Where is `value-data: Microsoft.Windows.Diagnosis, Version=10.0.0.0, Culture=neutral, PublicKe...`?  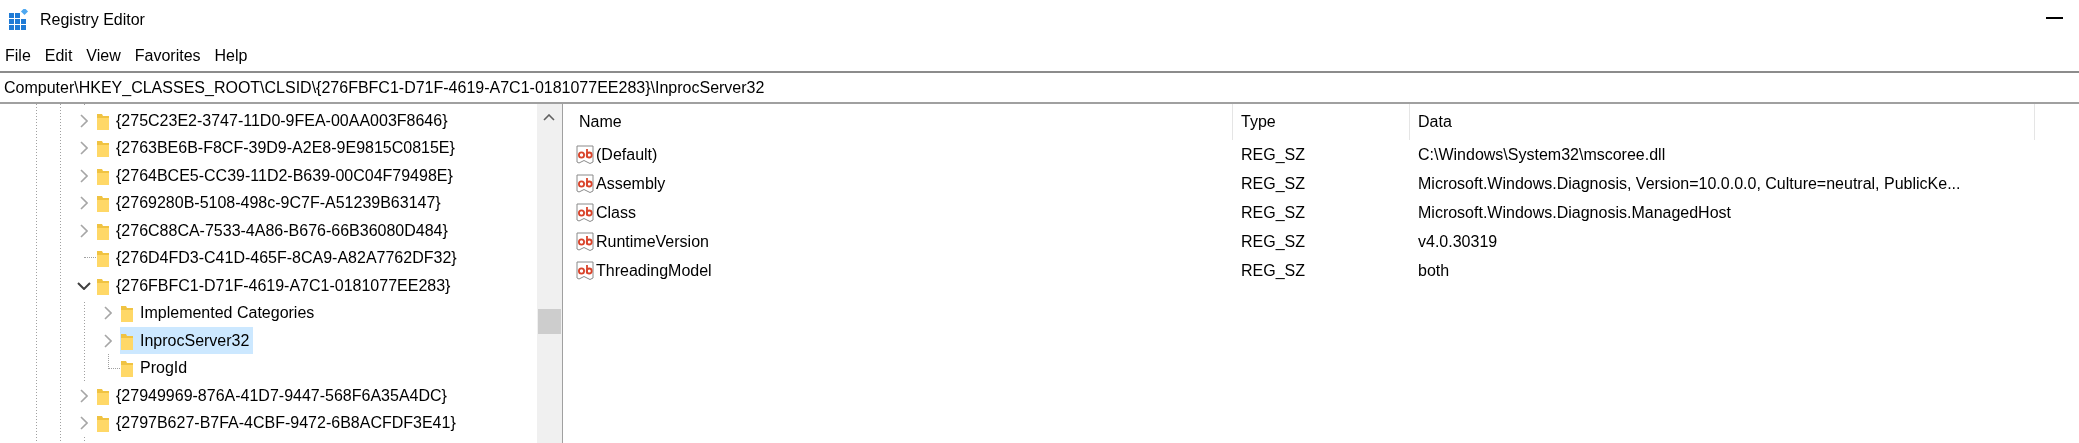
value-data: Microsoft.Windows.Diagnosis, Version=10.0.0.0, Culture=neutral, PublicKe... is located at coordinates (1689, 183).